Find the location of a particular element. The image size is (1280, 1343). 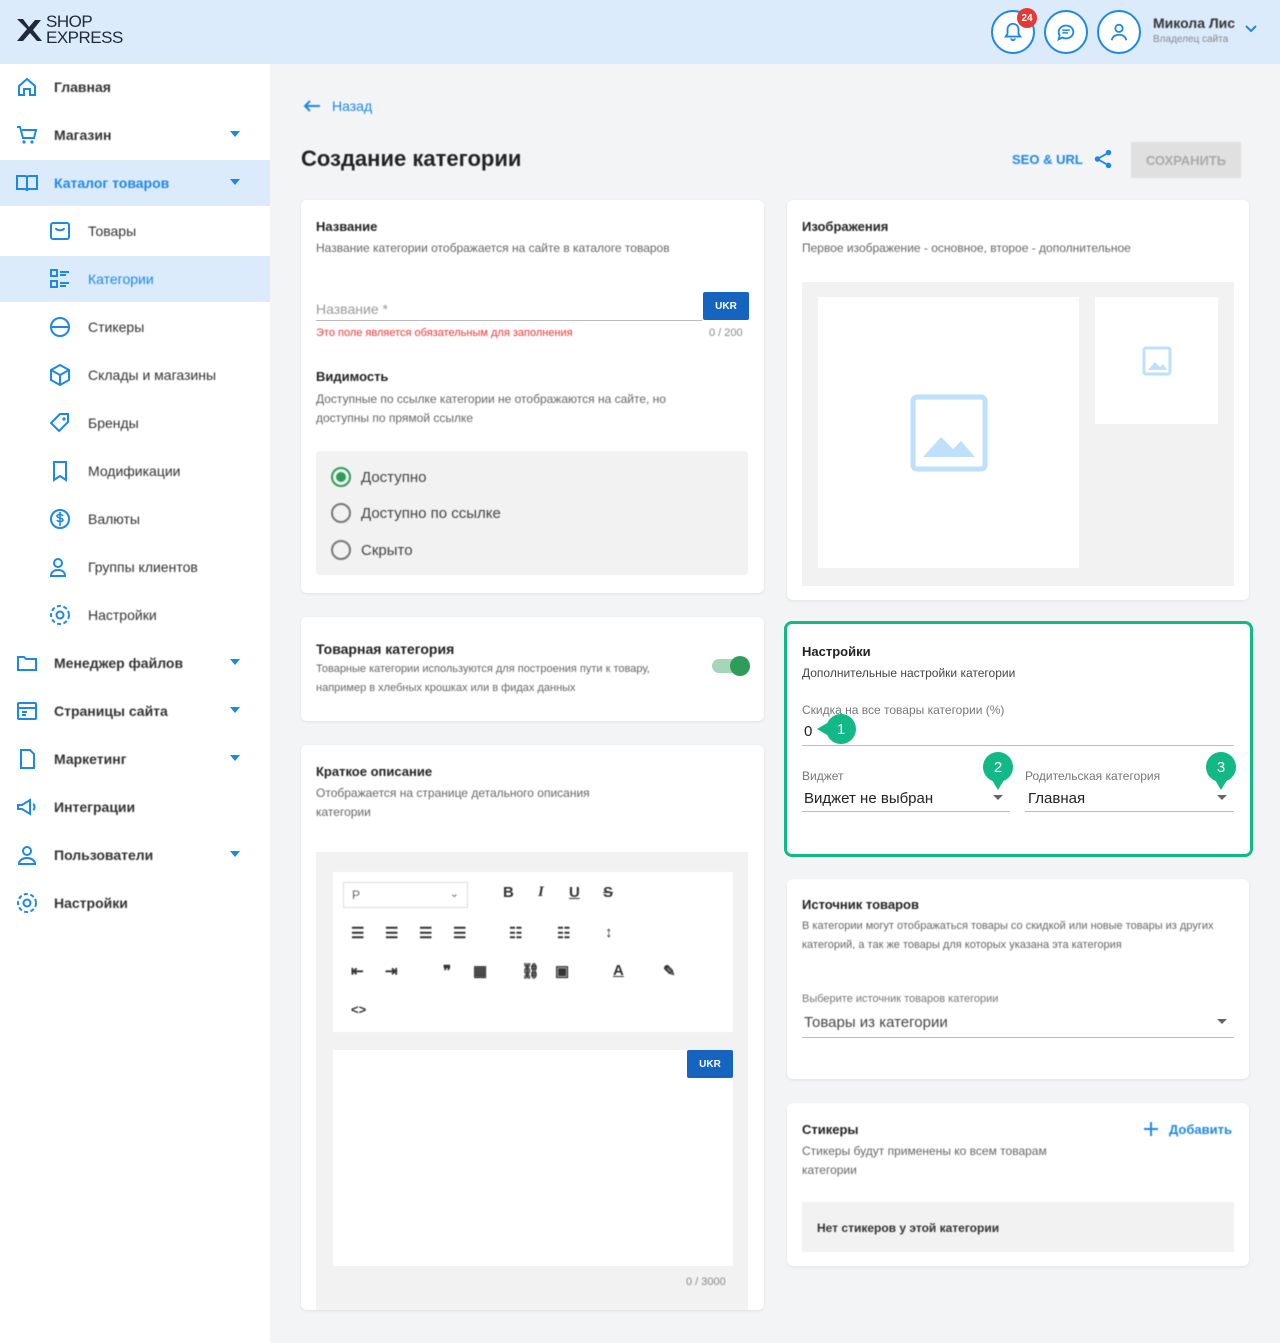

logo-text: SHOP EXPRESS is located at coordinates (84, 29).